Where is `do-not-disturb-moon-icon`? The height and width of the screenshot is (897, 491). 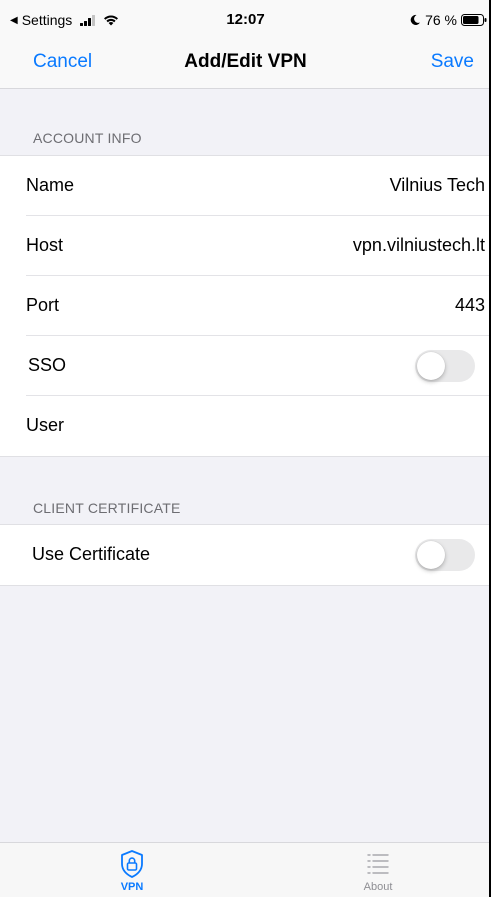
do-not-disturb-moon-icon is located at coordinates (415, 19).